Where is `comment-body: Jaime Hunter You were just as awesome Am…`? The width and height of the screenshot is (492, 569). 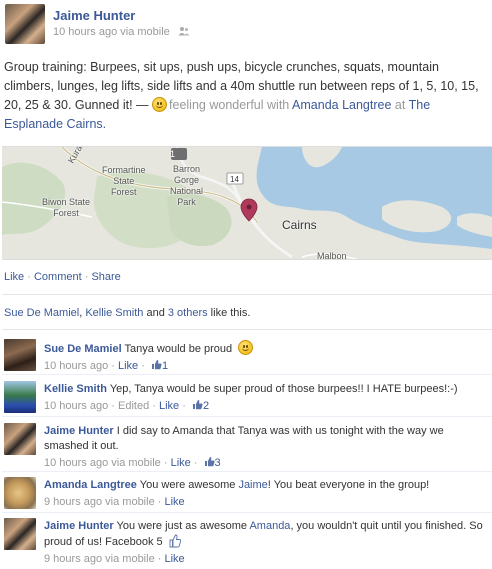 comment-body: Jaime Hunter You were just as awesome Am… is located at coordinates (266, 543).